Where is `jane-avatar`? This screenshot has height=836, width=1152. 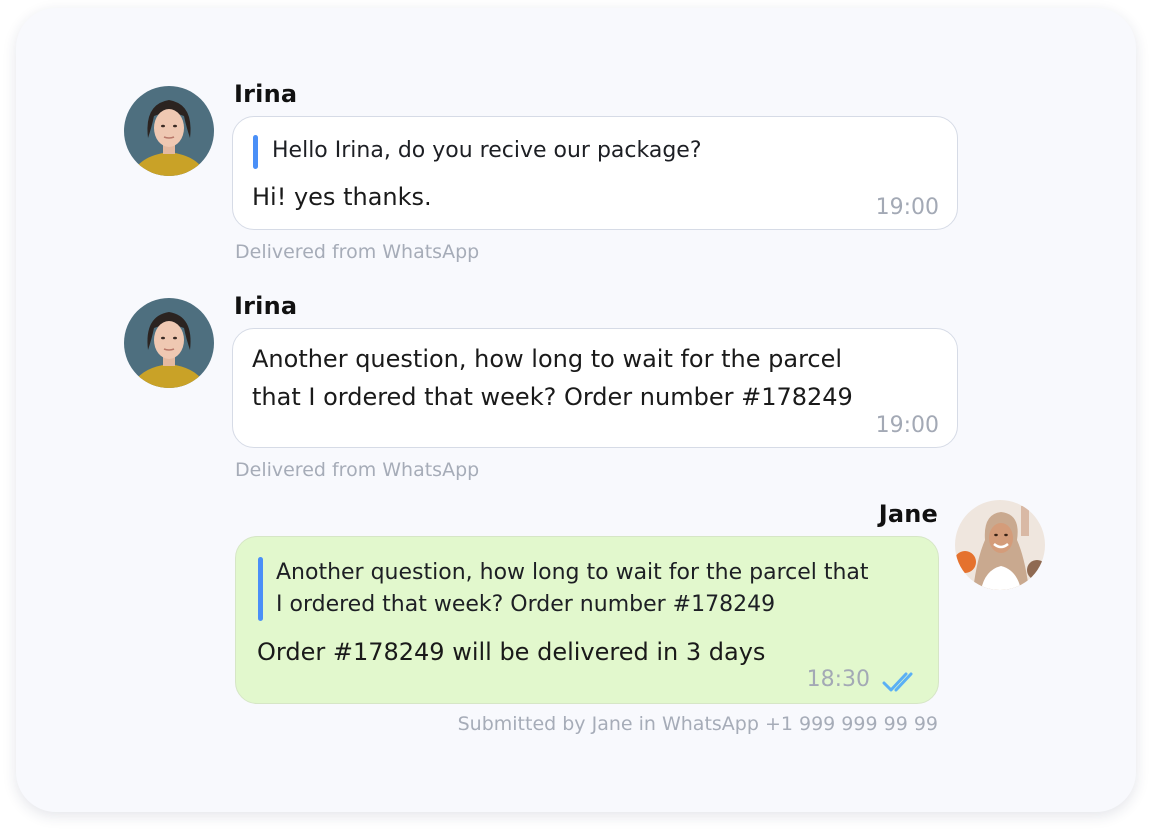 jane-avatar is located at coordinates (1000, 545).